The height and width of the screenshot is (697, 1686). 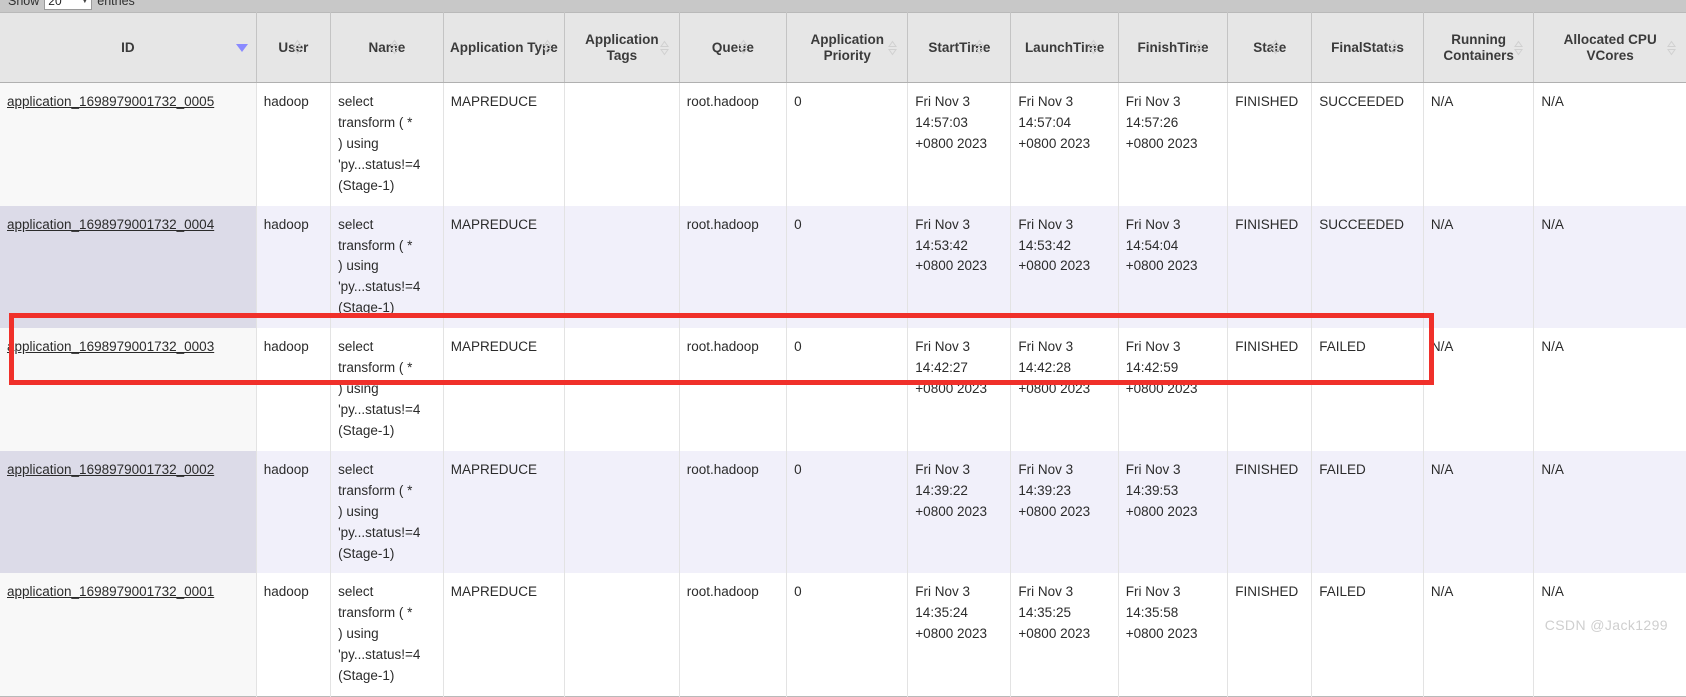 What do you see at coordinates (387, 47) in the screenshot?
I see `column-header-name: Name` at bounding box center [387, 47].